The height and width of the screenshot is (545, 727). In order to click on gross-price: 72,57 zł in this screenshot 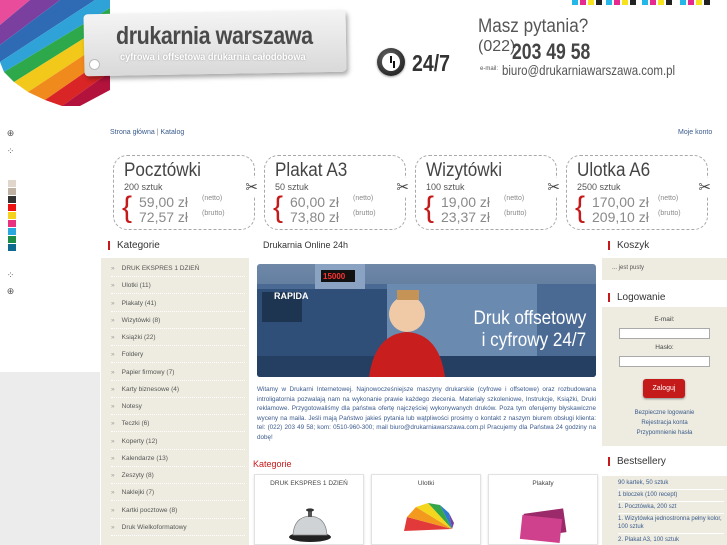, I will do `click(164, 217)`.